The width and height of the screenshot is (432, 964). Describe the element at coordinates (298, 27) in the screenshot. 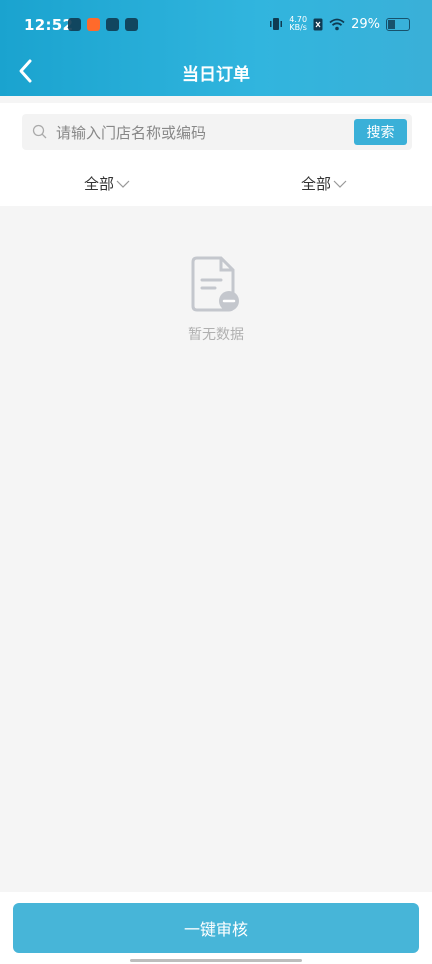

I see `net-speed-unit: KB/s` at that location.